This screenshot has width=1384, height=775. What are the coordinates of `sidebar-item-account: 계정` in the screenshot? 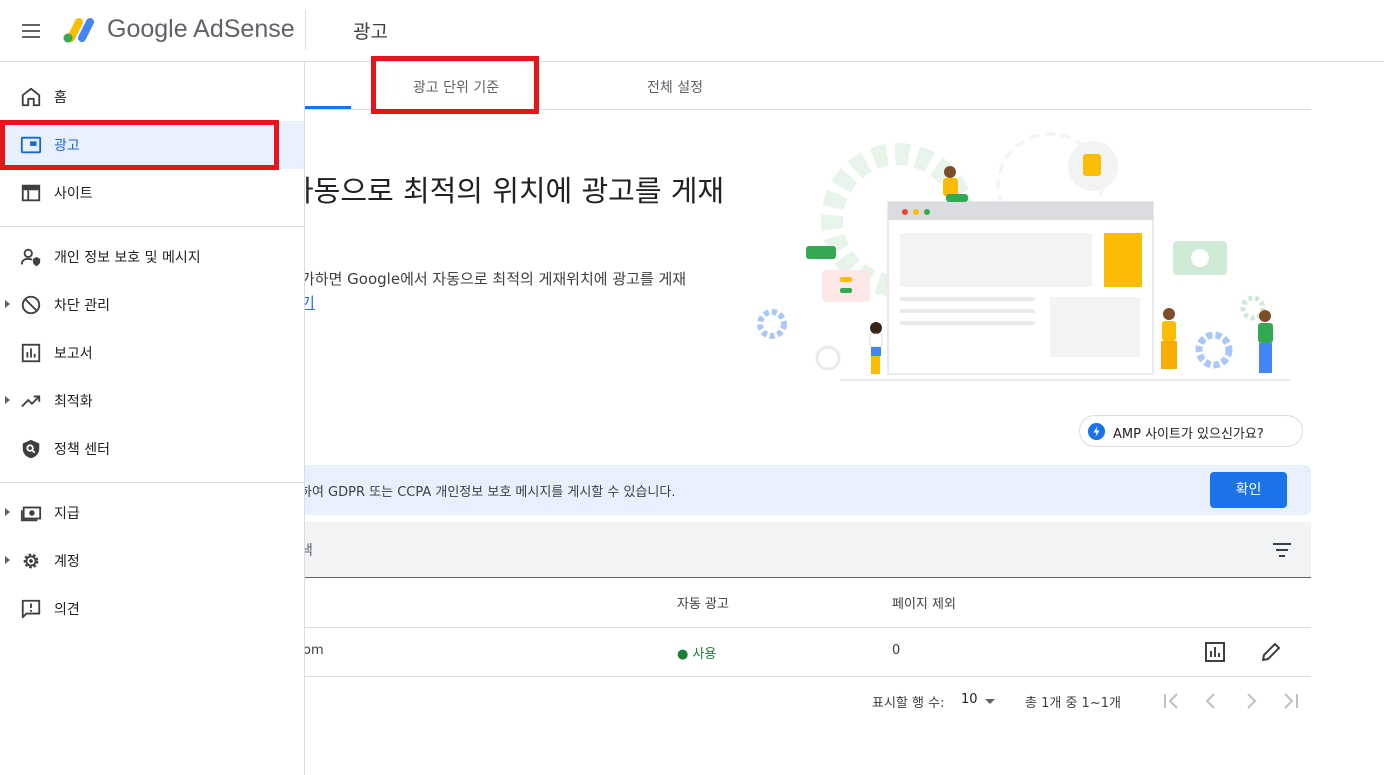 It's located at (152, 561).